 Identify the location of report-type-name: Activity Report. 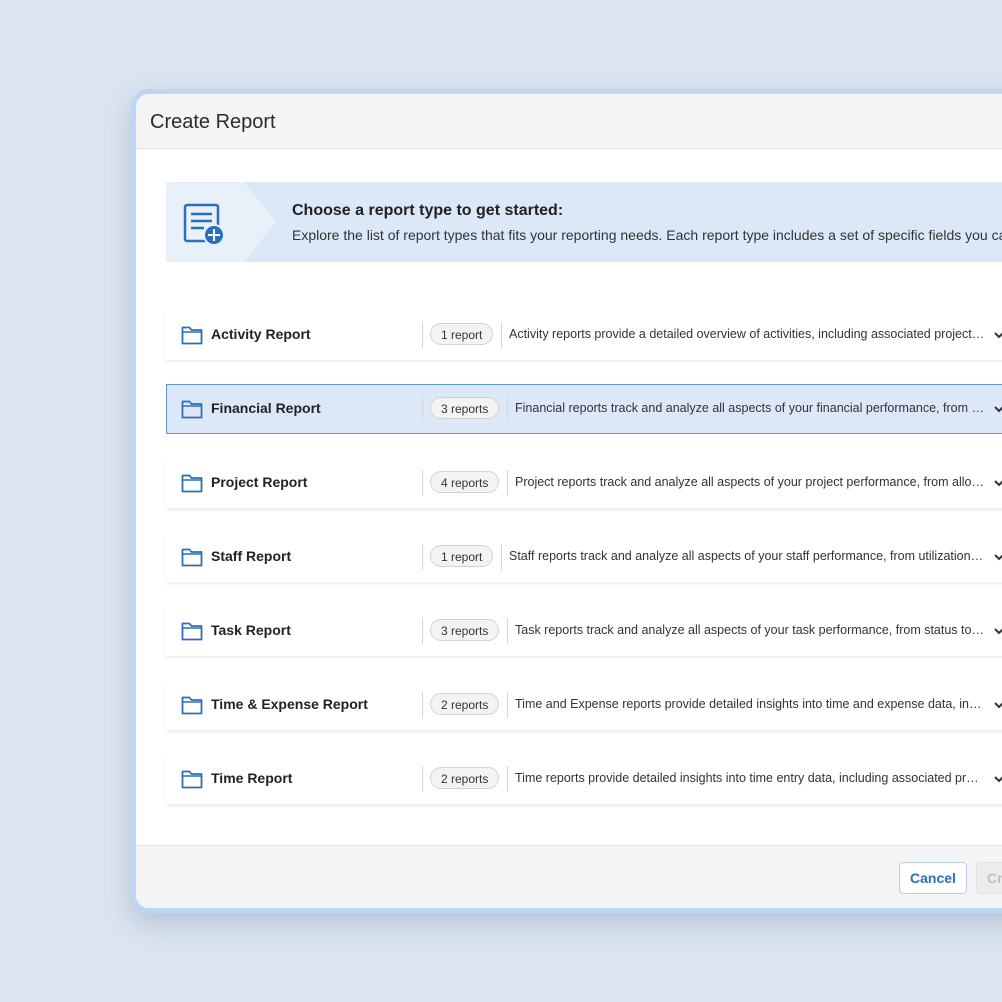
(261, 334).